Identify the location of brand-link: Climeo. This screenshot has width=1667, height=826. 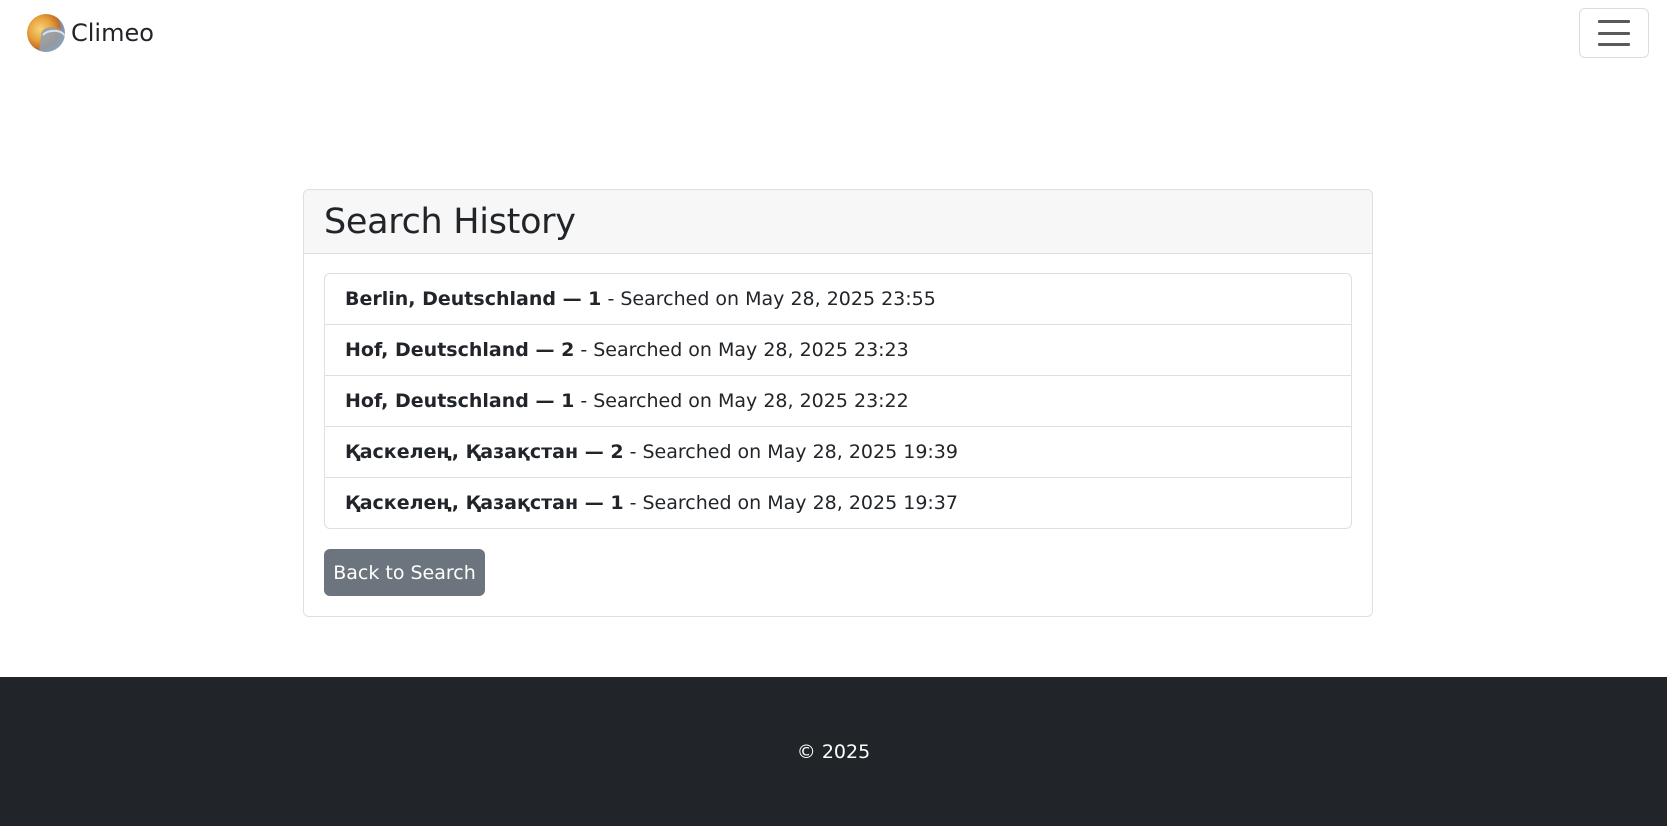
(90, 33).